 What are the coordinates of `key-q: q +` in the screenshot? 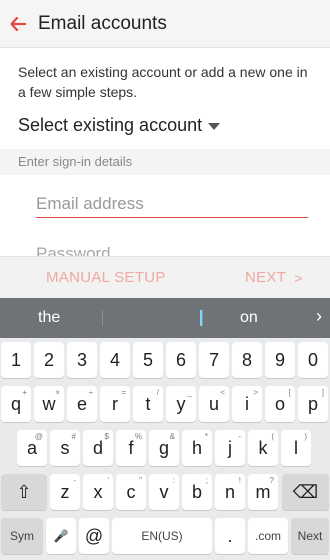 It's located at (16, 404).